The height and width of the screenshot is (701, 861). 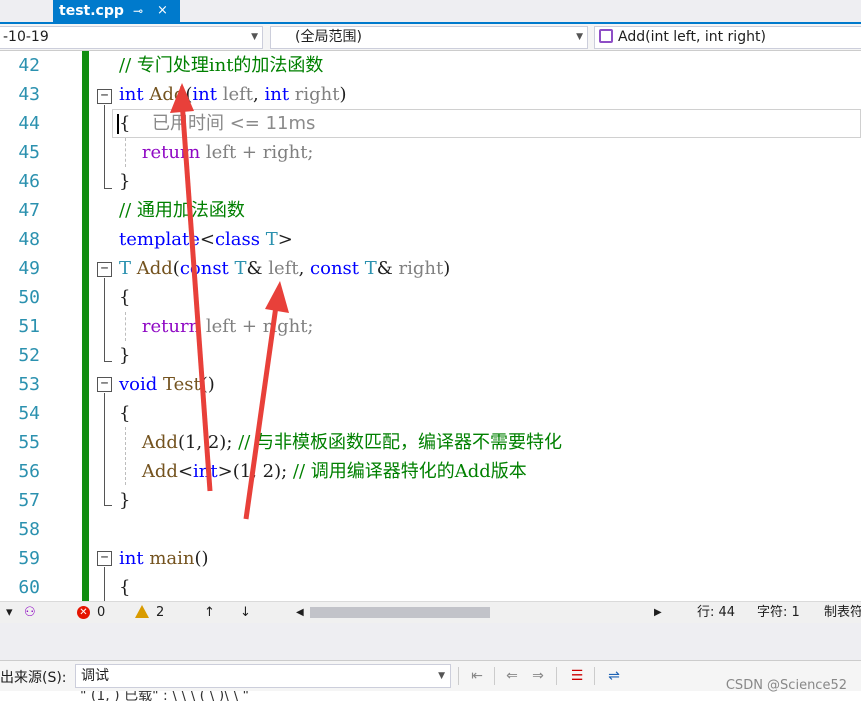 What do you see at coordinates (164, 696) in the screenshot?
I see `output-text-partial: " (1, ) 已载" : \ \ \ ( \ )\ \ "` at bounding box center [164, 696].